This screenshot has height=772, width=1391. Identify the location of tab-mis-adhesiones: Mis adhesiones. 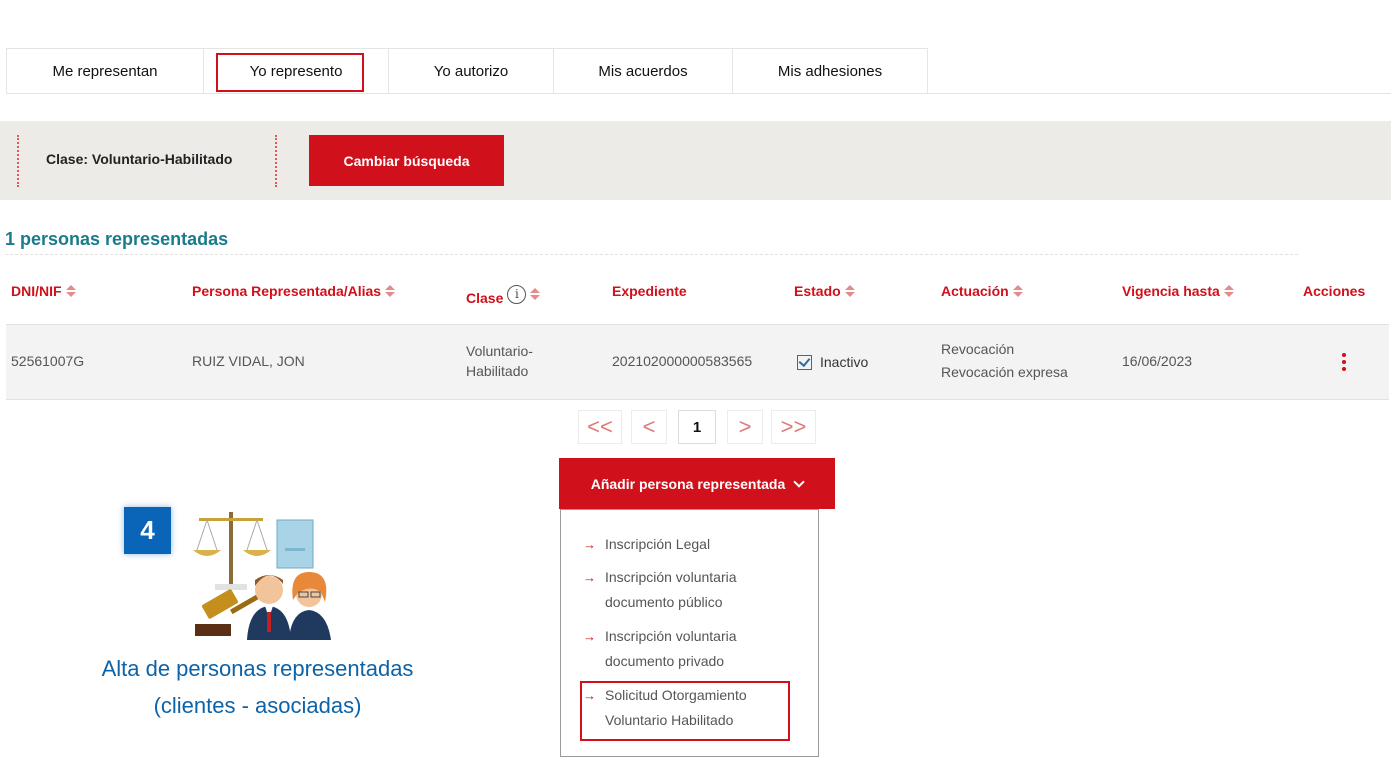
(830, 70).